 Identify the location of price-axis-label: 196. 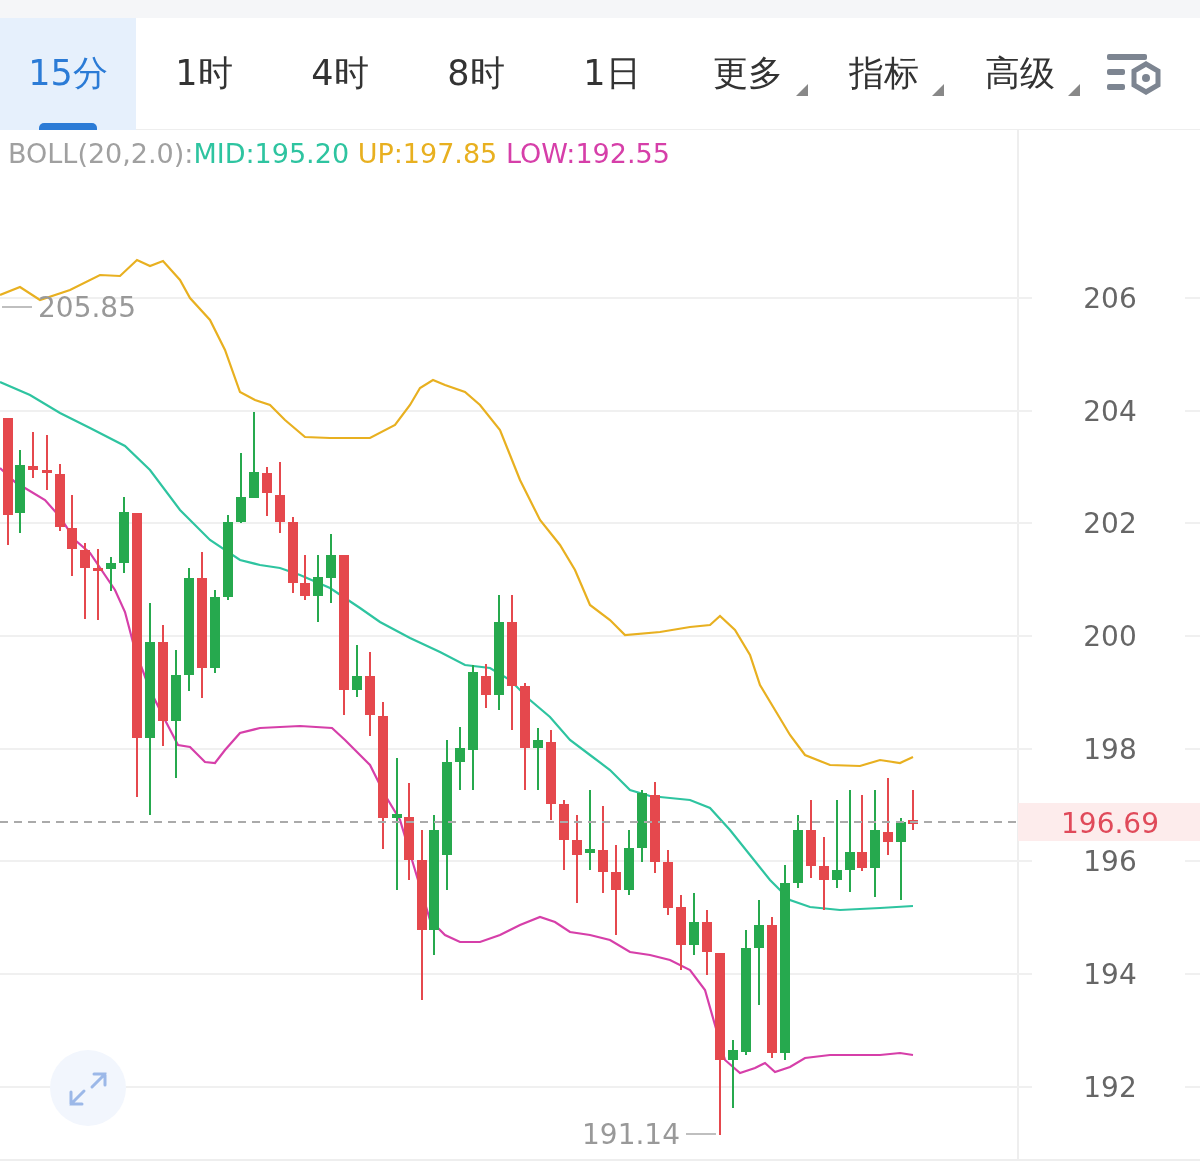
(1110, 861).